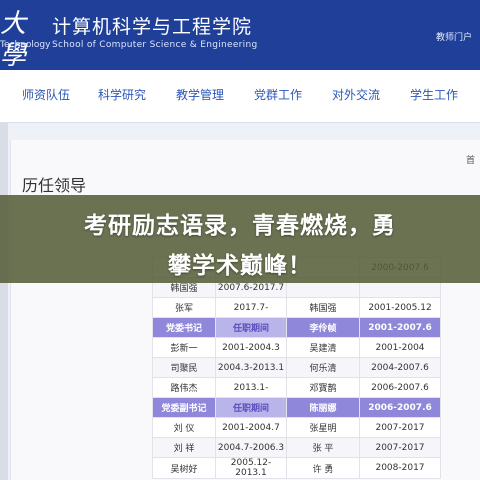  Describe the element at coordinates (184, 407) in the screenshot. I see `table-cell: 党委副书记` at that location.